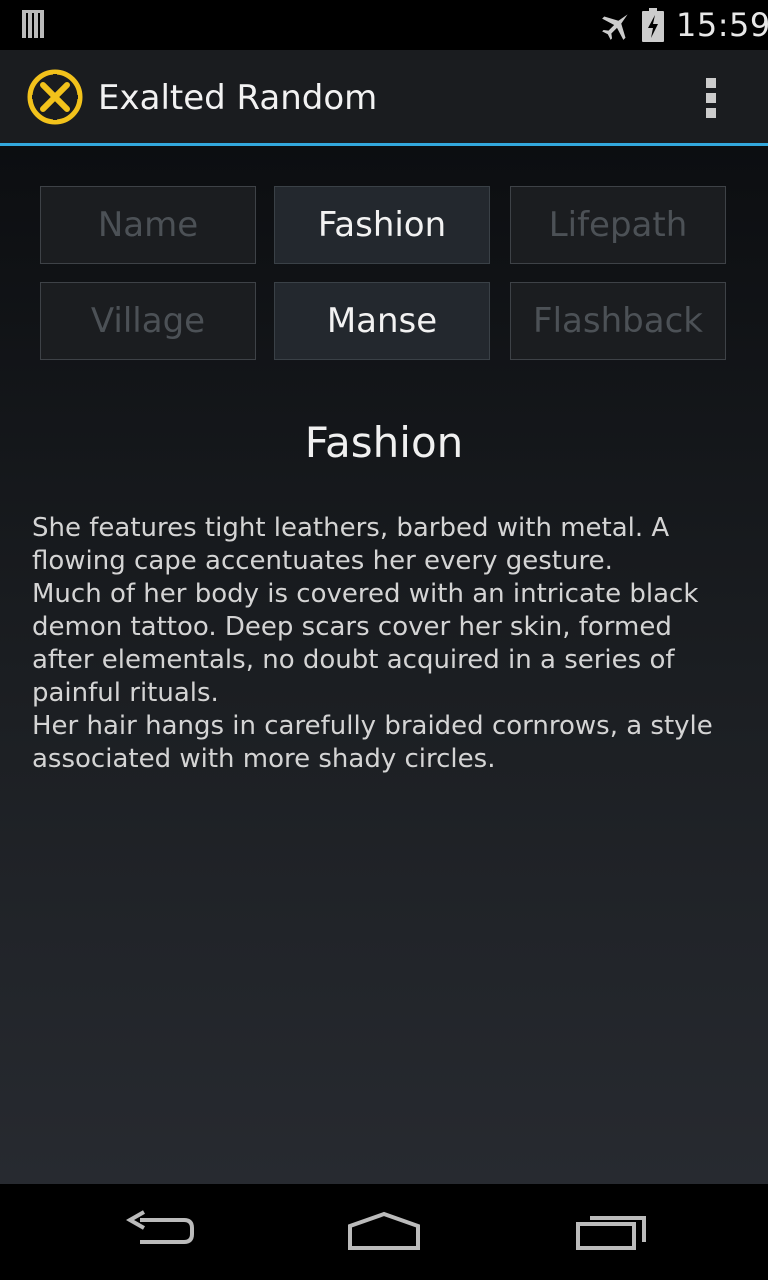 Image resolution: width=768 pixels, height=1280 pixels. What do you see at coordinates (384, 25) in the screenshot?
I see `status-bar: 15:59` at bounding box center [384, 25].